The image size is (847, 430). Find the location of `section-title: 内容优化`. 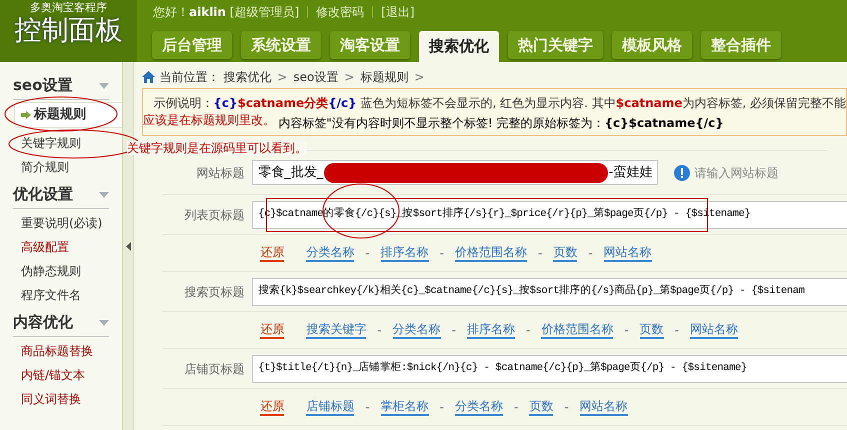

section-title: 内容优化 is located at coordinates (43, 323).